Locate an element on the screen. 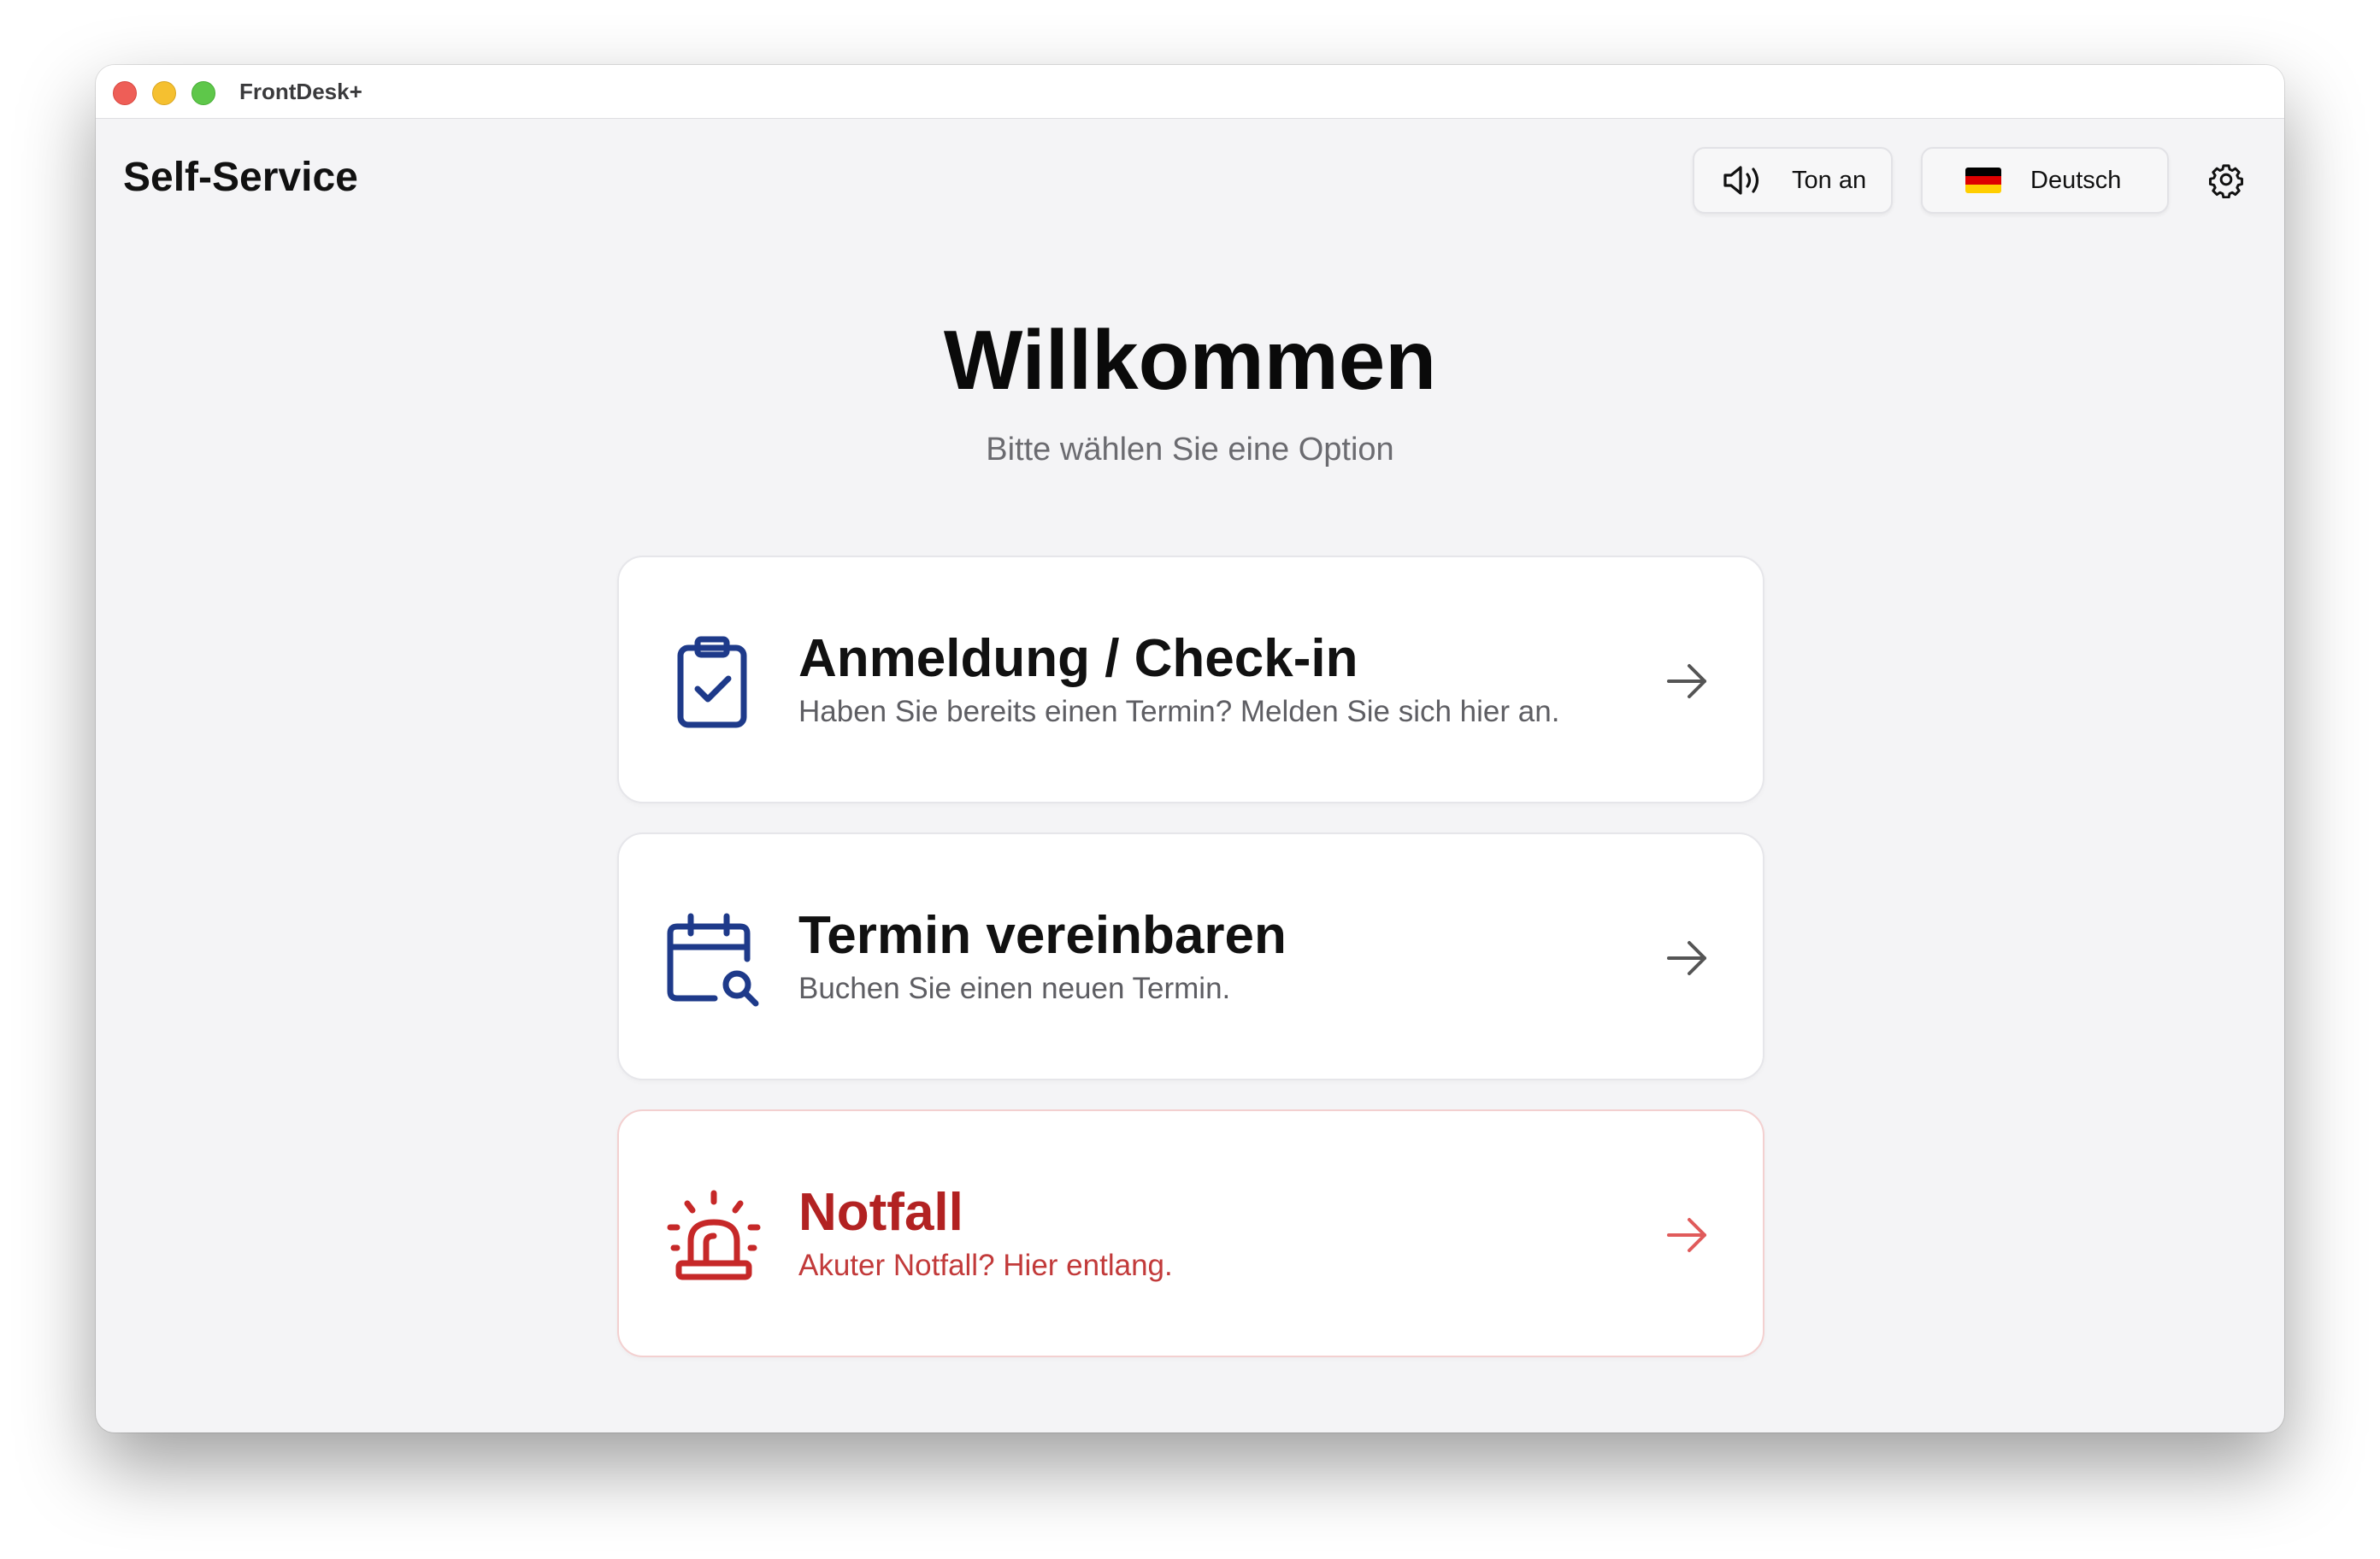  minimize-window-button is located at coordinates (164, 93).